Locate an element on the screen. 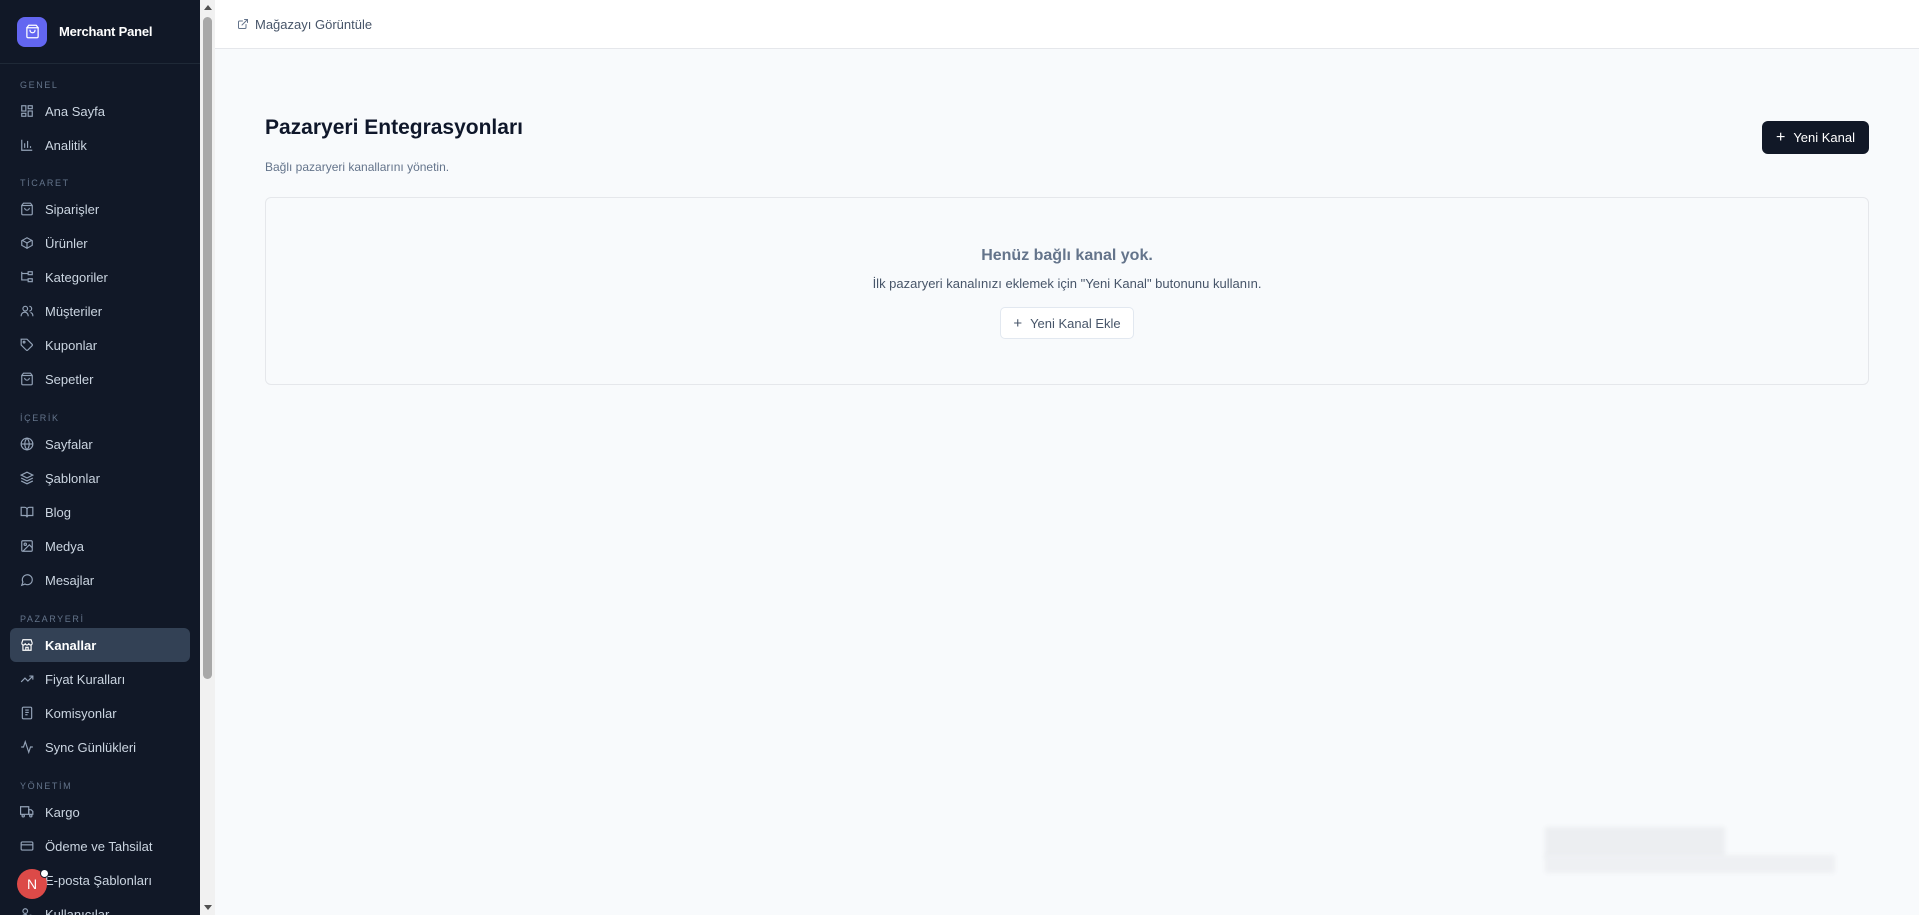 The height and width of the screenshot is (915, 1919). sidebar-item-label: Fiyat Kuralları is located at coordinates (85, 679).